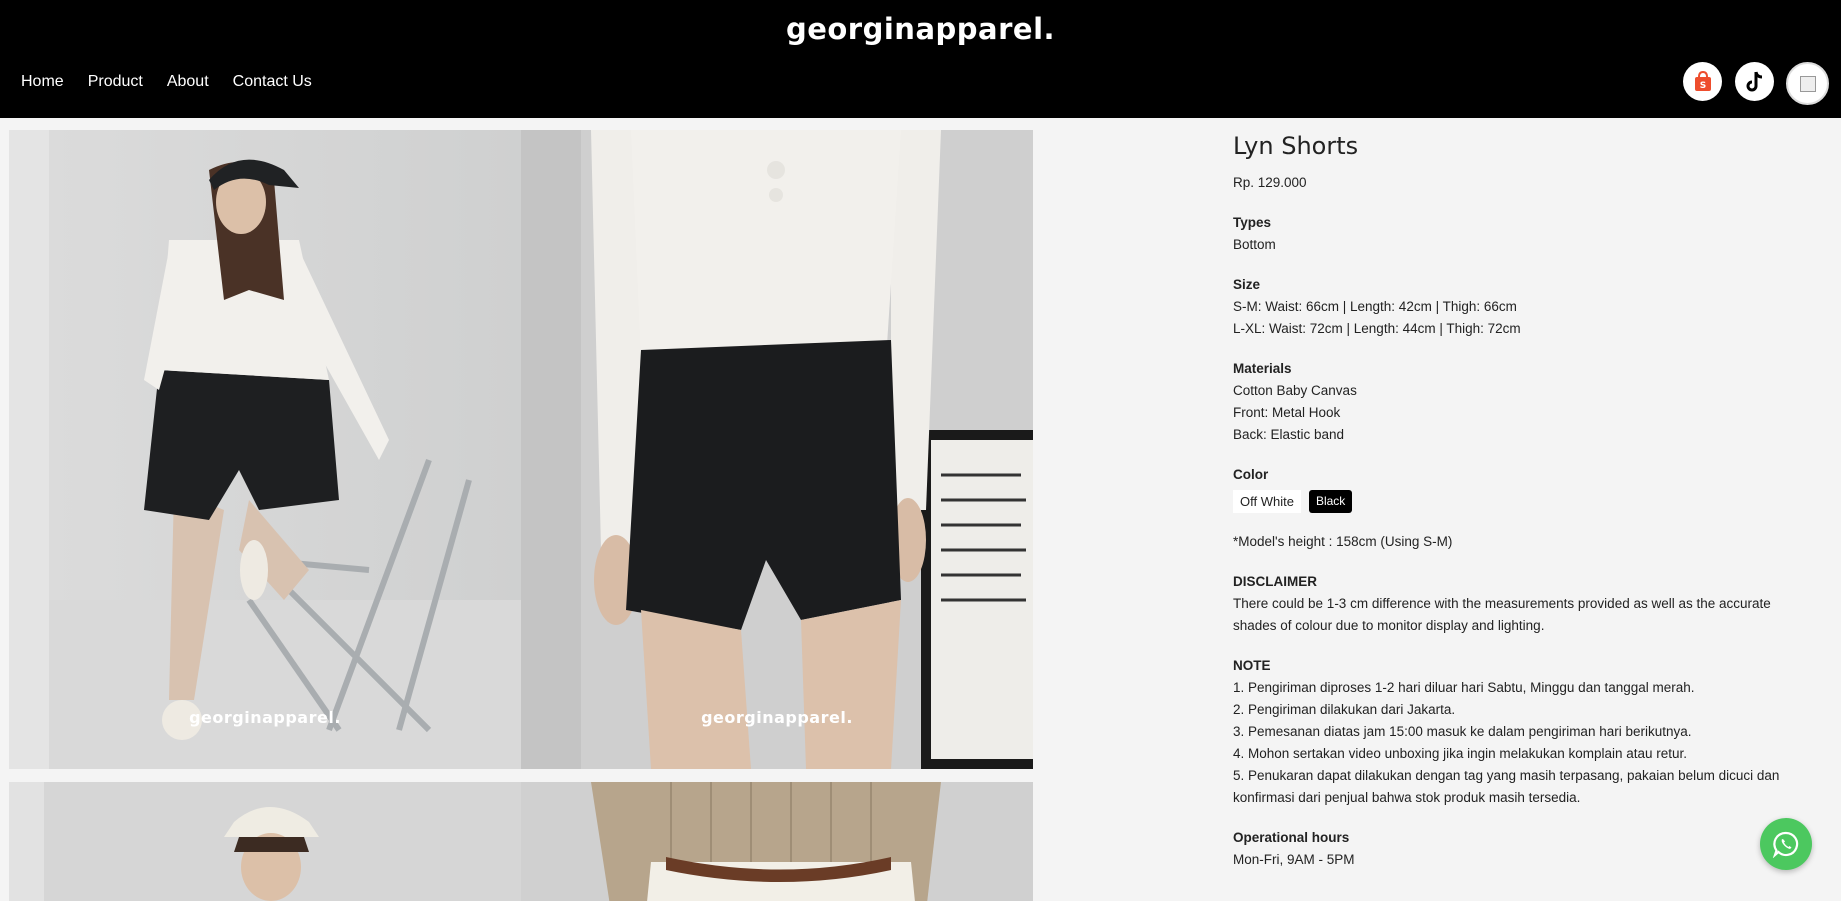 This screenshot has width=1841, height=901. I want to click on model-photo-belt, so click(777, 841).